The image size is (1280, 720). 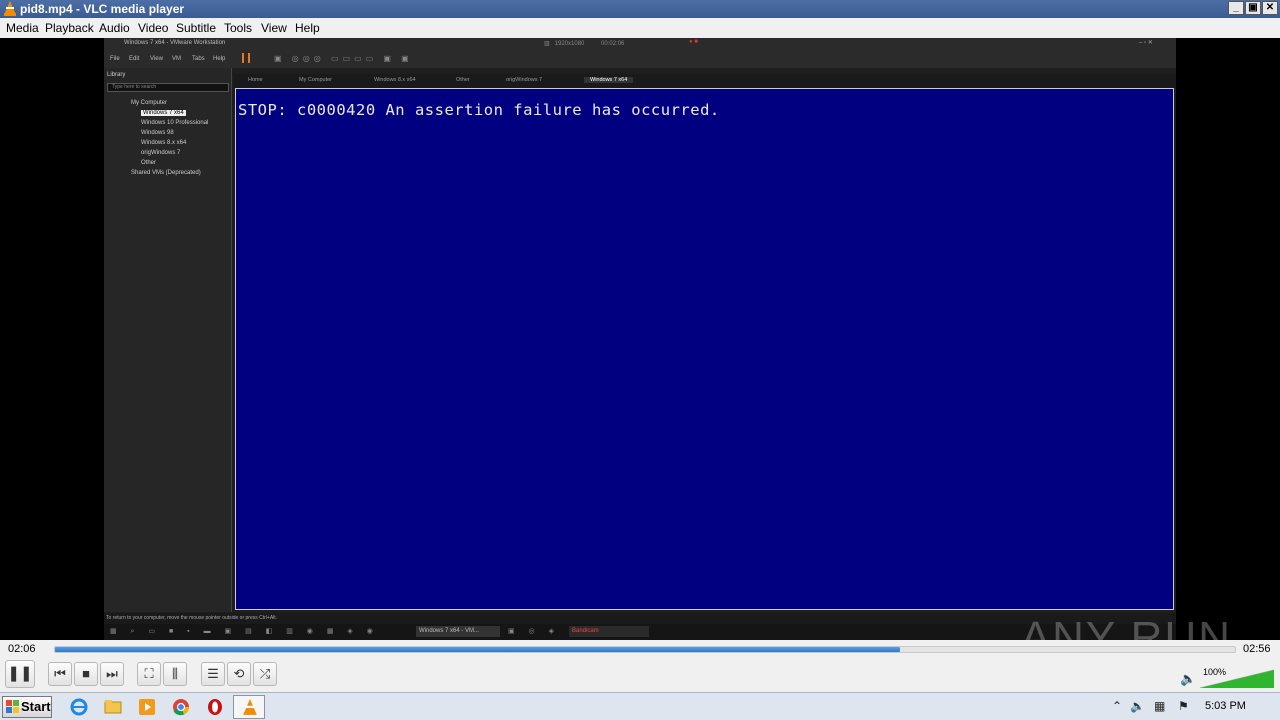 I want to click on playlist-button: ☰, so click(x=213, y=674).